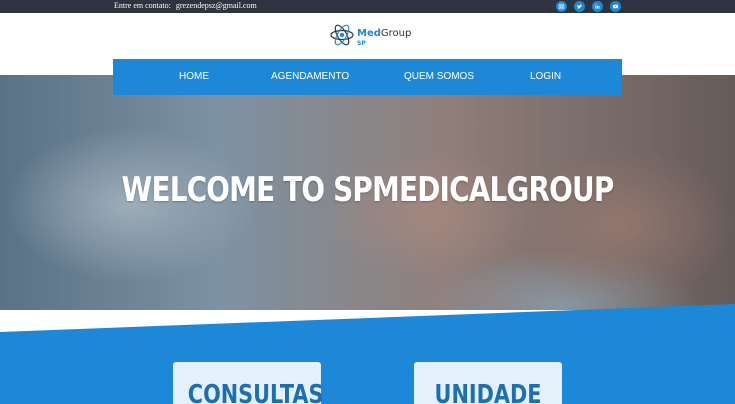 The width and height of the screenshot is (735, 404). What do you see at coordinates (597, 6) in the screenshot?
I see `linkedin-icon` at bounding box center [597, 6].